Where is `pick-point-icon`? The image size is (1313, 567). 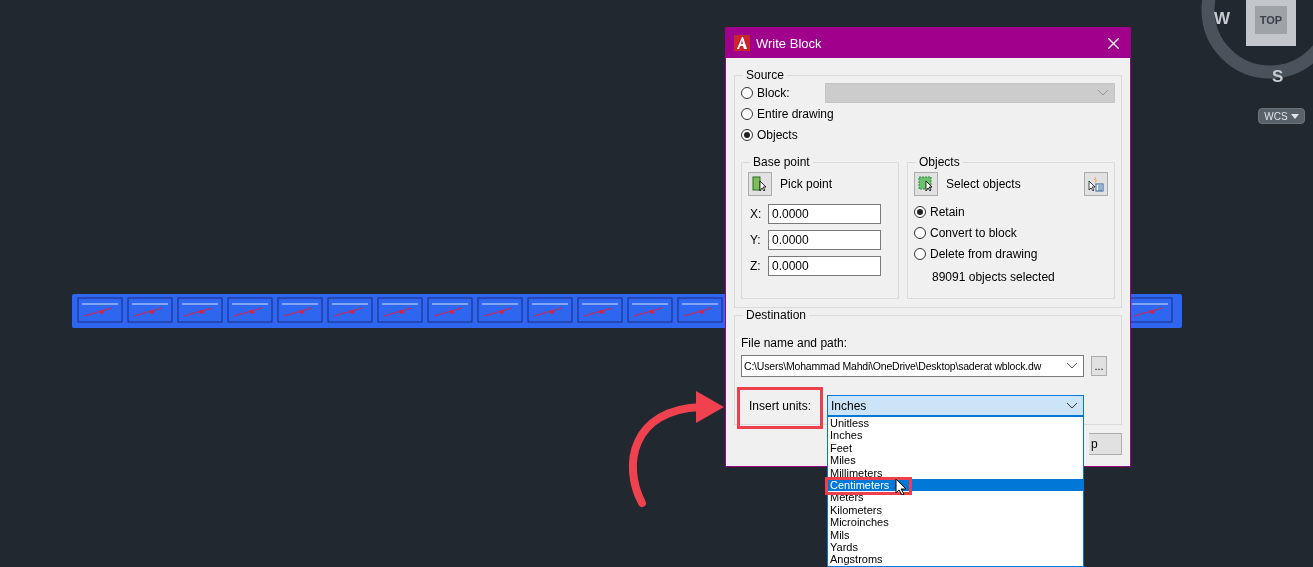
pick-point-icon is located at coordinates (760, 184).